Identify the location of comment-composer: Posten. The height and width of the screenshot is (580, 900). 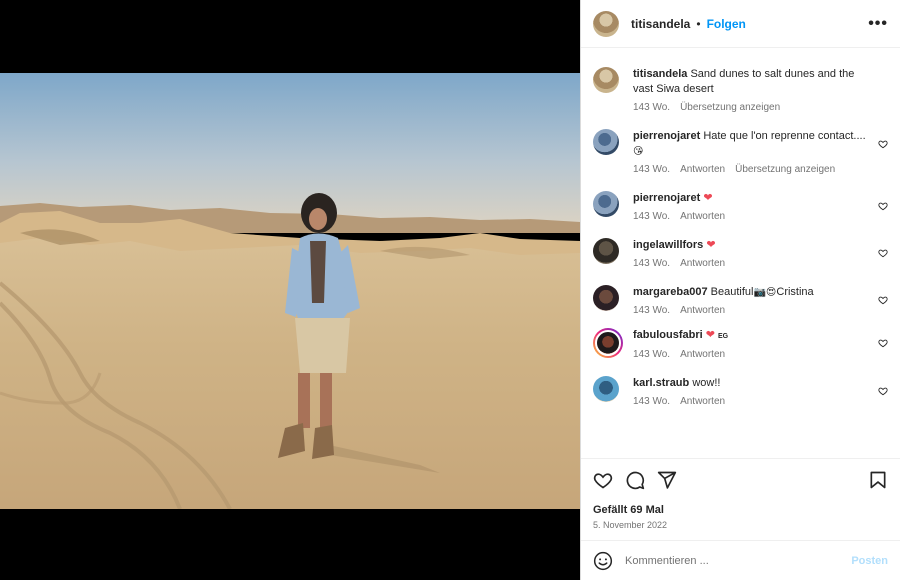
(740, 560).